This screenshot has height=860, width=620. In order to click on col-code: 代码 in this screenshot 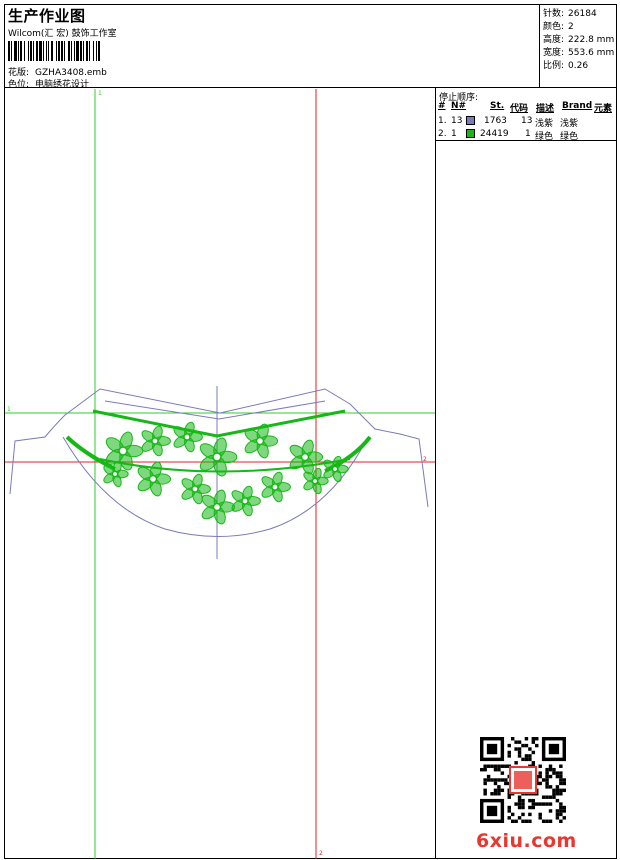, I will do `click(519, 109)`.